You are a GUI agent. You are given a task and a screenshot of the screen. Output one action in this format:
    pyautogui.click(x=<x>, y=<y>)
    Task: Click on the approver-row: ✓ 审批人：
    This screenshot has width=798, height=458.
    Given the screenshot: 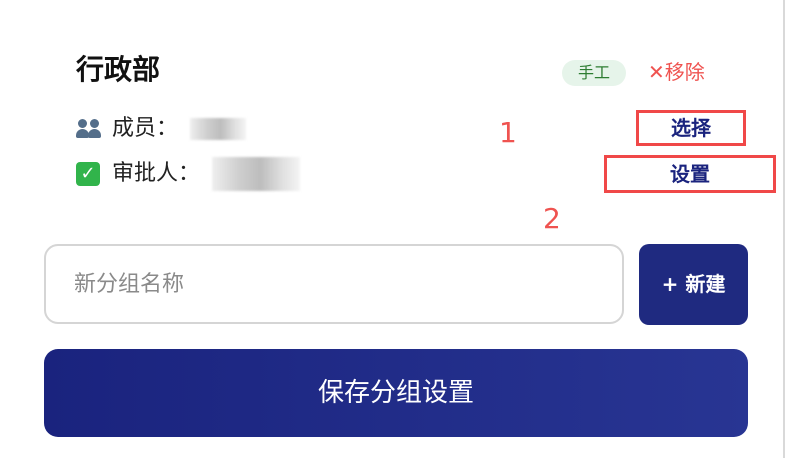 What is the action you would take?
    pyautogui.click(x=188, y=174)
    